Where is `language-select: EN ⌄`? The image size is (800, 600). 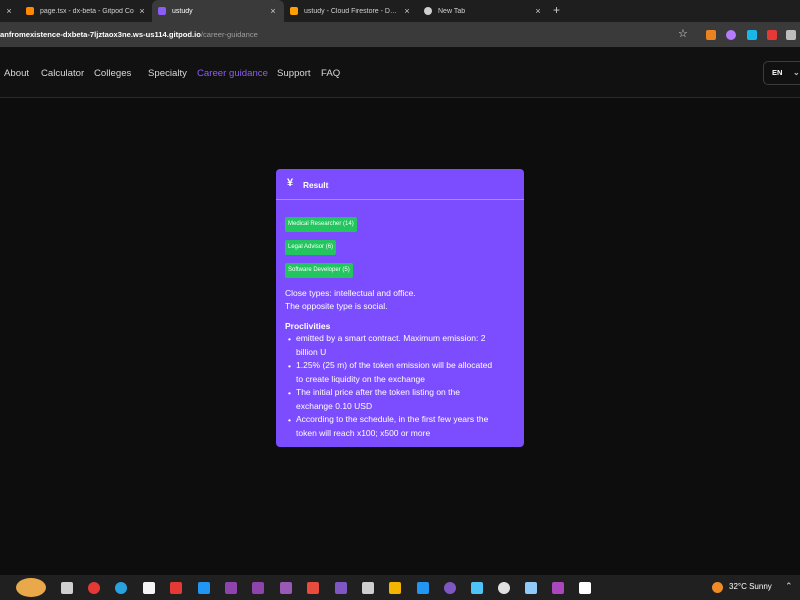 language-select: EN ⌄ is located at coordinates (781, 73).